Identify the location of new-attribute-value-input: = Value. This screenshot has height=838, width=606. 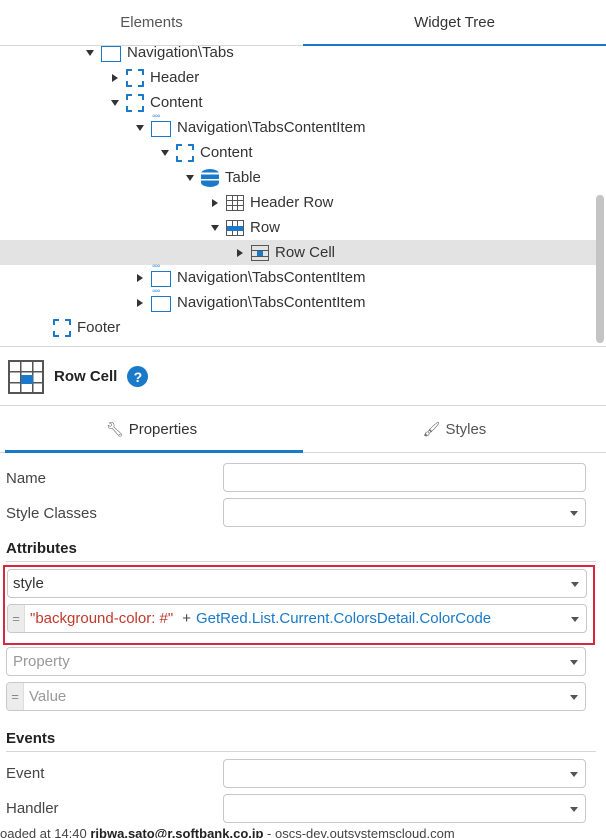
(296, 696).